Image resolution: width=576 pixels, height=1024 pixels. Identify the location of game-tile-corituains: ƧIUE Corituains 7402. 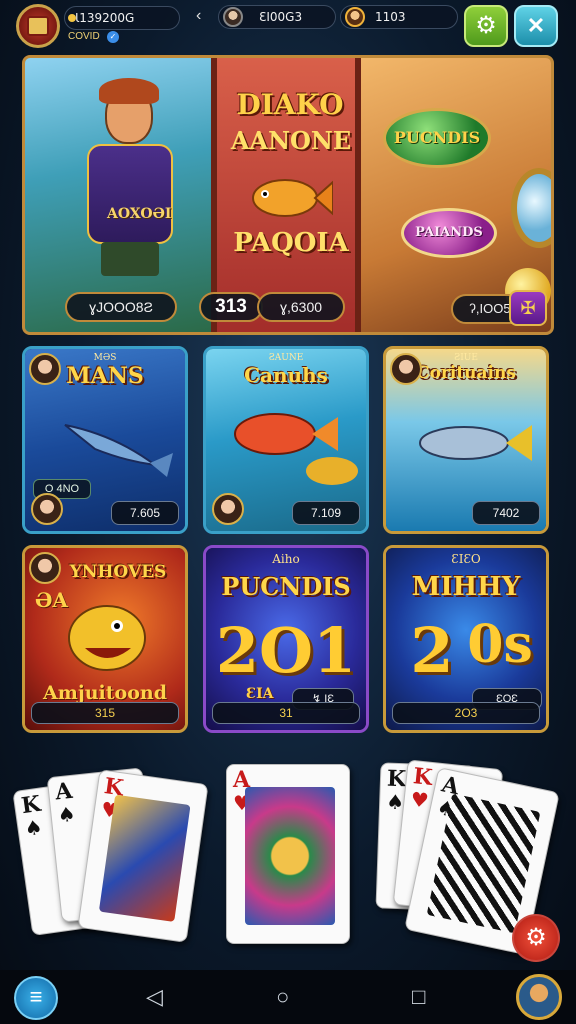
(466, 440).